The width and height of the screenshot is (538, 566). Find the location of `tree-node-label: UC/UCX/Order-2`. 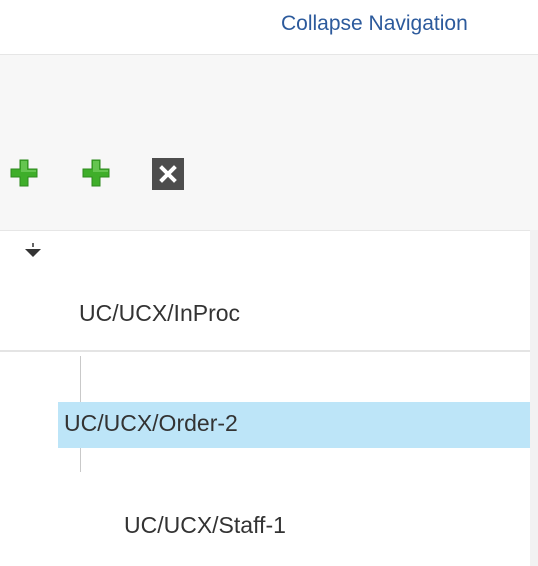

tree-node-label: UC/UCX/Order-2 is located at coordinates (151, 423).